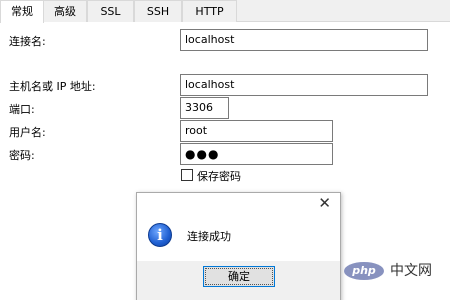 The width and height of the screenshot is (450, 300). I want to click on host-input: localhost, so click(304, 85).